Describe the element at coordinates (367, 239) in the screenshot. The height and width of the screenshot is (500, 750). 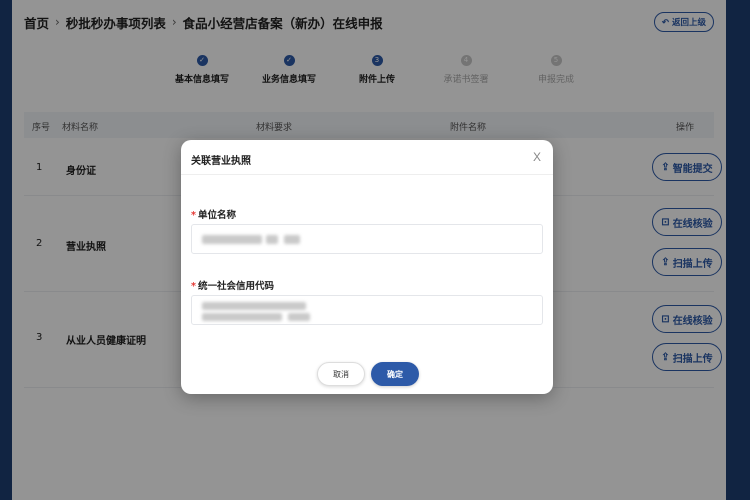
I see `company-name-input` at that location.